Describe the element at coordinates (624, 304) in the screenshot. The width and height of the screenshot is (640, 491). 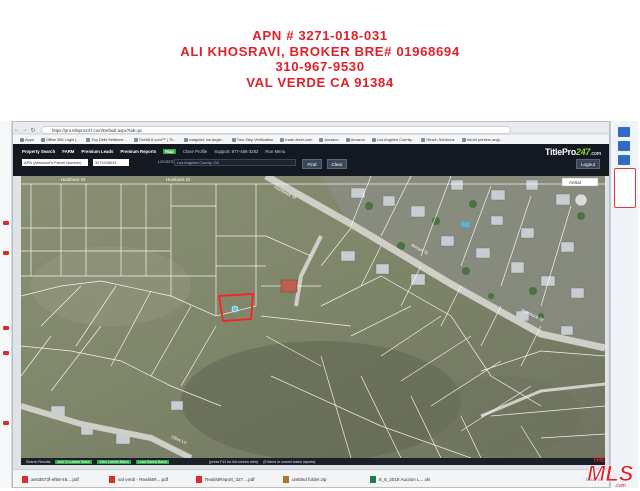
I see `desktop-sidebar` at that location.